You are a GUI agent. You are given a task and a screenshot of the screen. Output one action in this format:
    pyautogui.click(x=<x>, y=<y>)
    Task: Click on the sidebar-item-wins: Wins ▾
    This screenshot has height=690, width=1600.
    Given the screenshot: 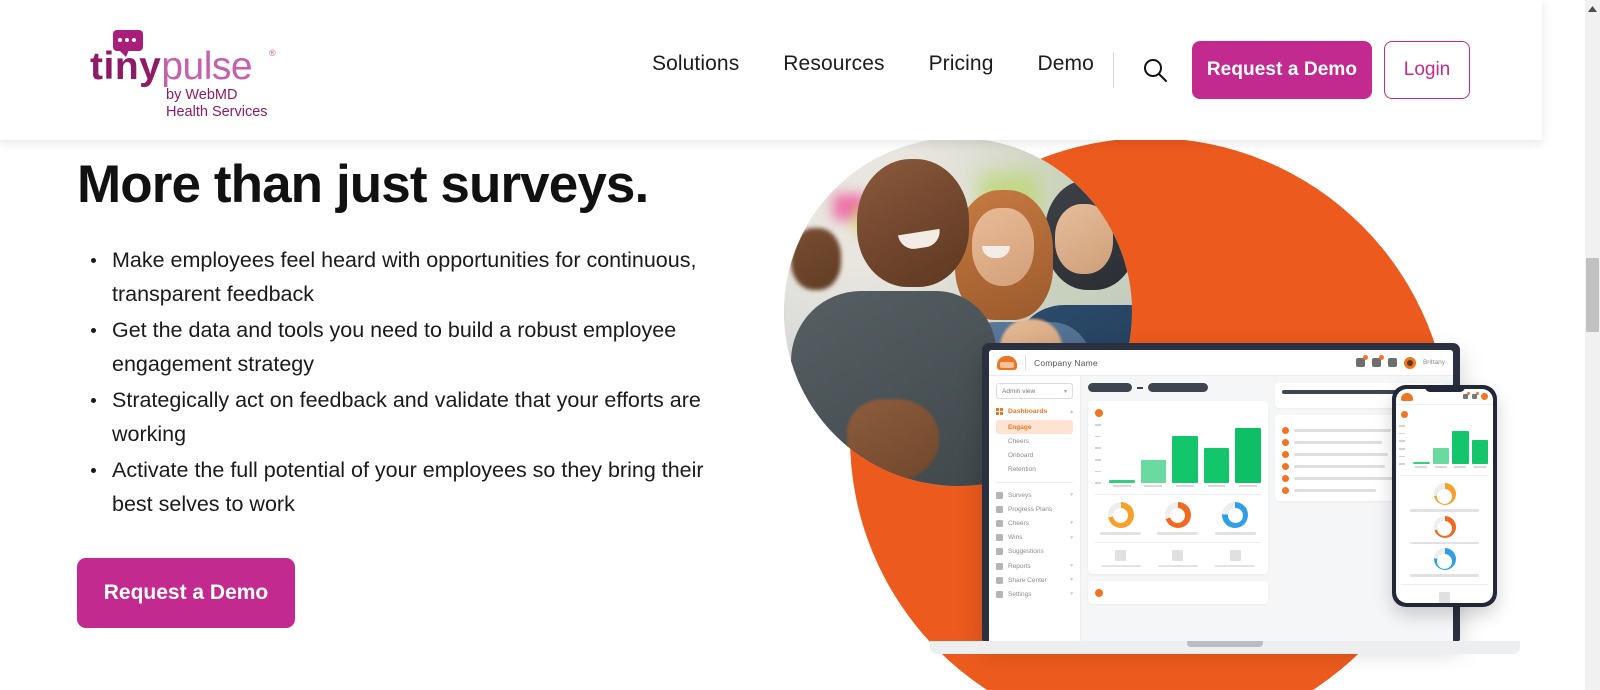 What is the action you would take?
    pyautogui.click(x=1034, y=538)
    